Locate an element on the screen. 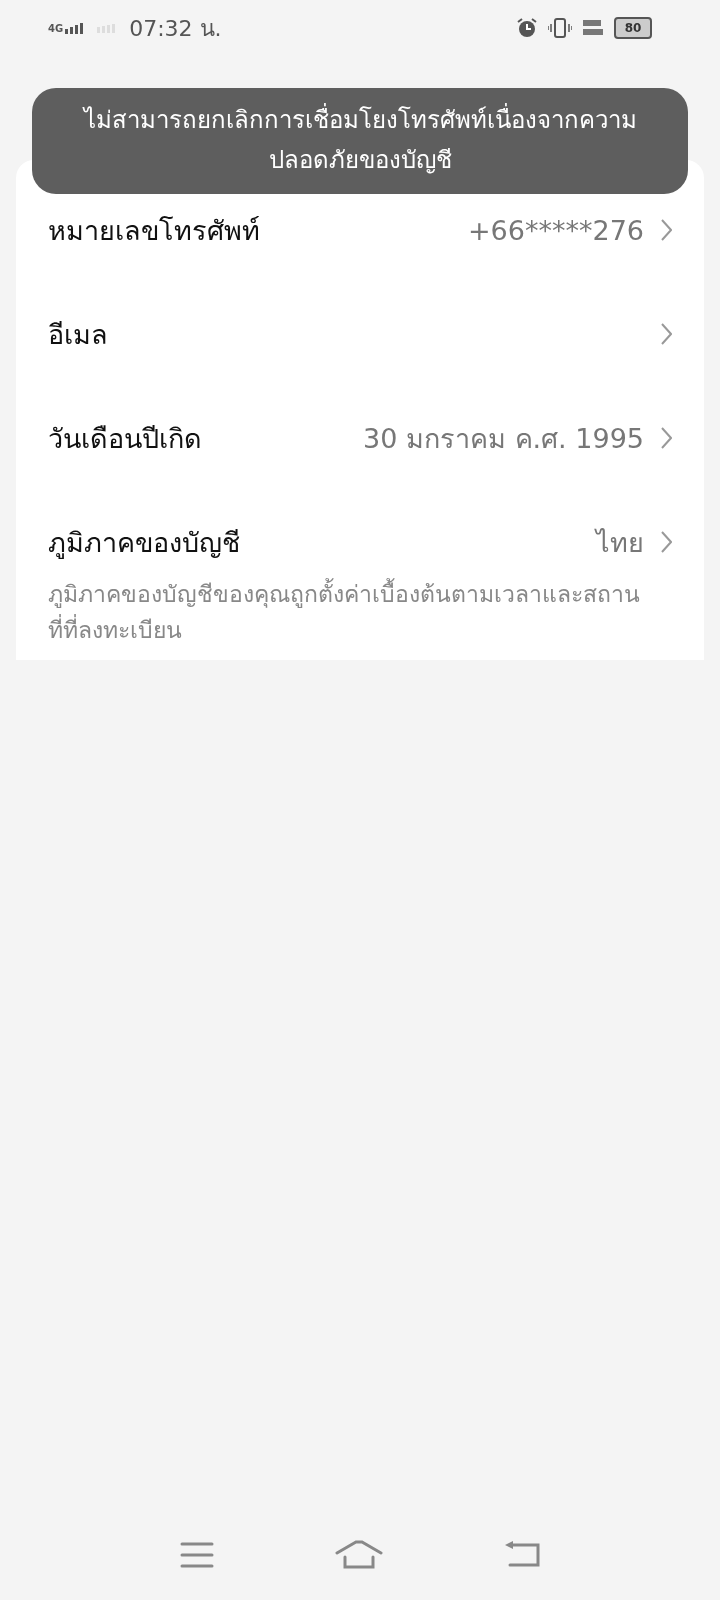 The image size is (720, 1600). row-value: 30 มกราคม ค.ศ. 1995 is located at coordinates (503, 438).